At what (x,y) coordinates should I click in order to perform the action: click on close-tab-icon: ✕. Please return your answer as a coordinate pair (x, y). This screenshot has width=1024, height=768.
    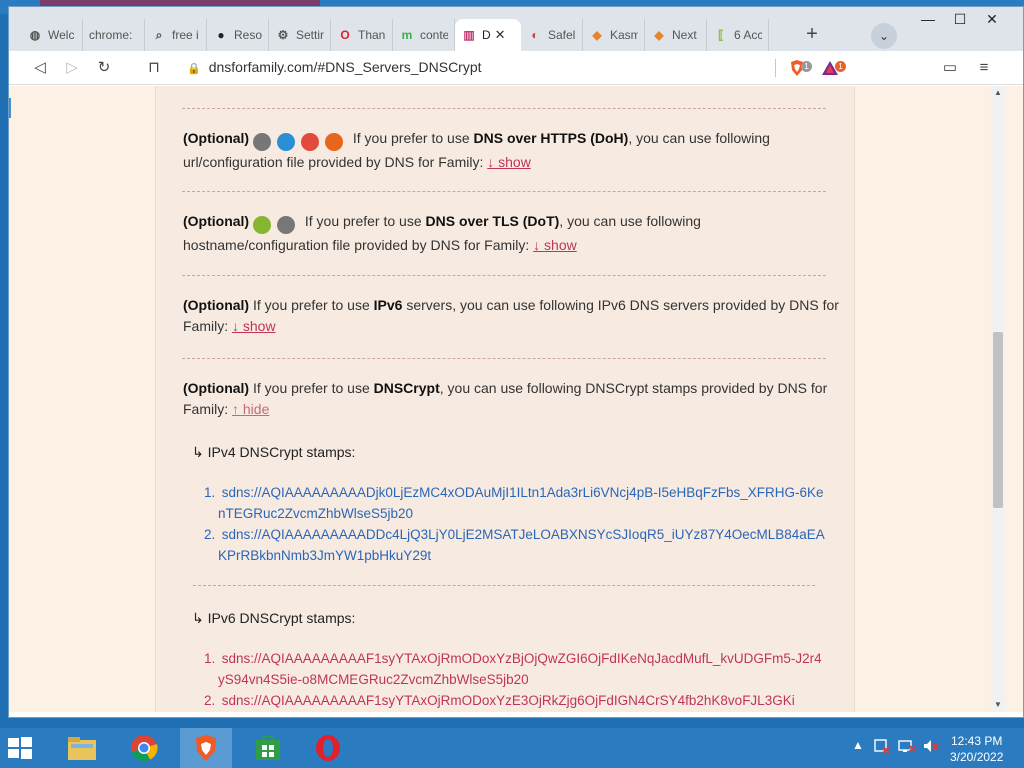
    Looking at the image, I should click on (500, 35).